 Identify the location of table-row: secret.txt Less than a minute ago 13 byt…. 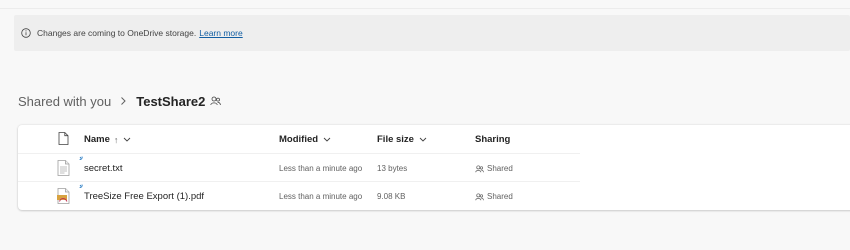
(299, 167).